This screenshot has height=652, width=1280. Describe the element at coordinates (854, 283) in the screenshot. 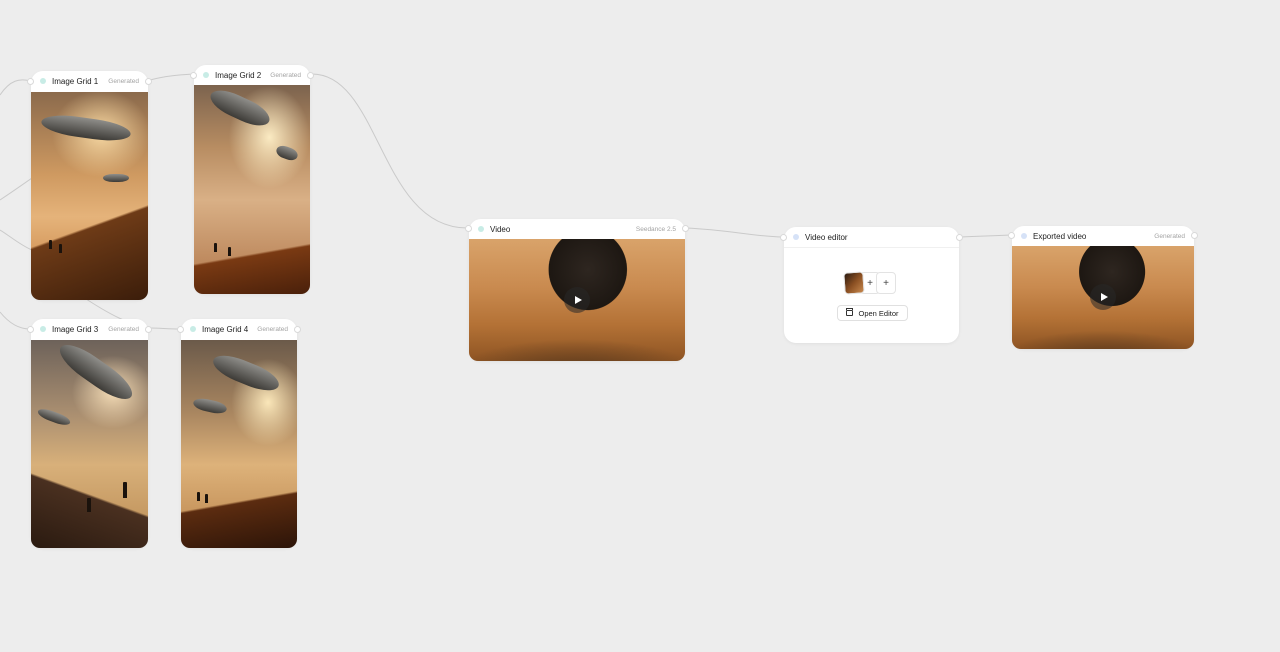

I see `clip-thumbnail` at that location.